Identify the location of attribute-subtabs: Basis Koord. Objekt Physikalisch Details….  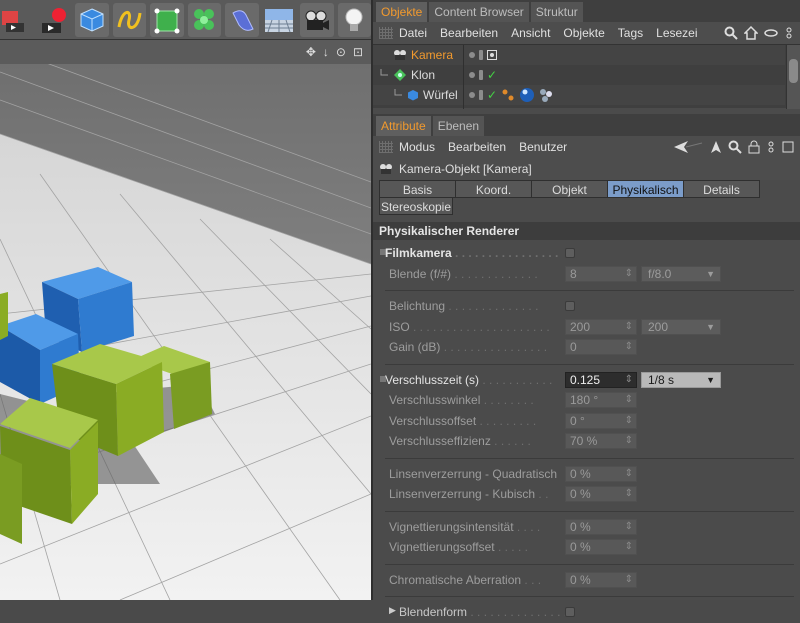
(586, 197).